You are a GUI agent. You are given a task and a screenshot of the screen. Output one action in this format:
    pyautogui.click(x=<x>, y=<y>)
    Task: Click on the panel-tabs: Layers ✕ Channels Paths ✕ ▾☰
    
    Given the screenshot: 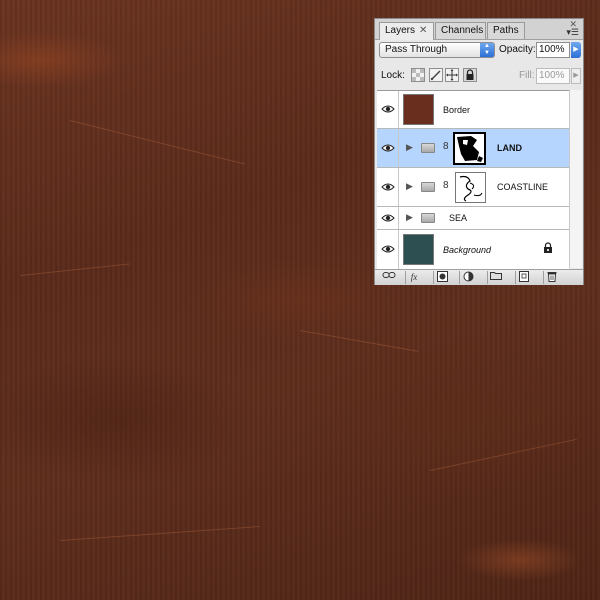 What is the action you would take?
    pyautogui.click(x=479, y=29)
    